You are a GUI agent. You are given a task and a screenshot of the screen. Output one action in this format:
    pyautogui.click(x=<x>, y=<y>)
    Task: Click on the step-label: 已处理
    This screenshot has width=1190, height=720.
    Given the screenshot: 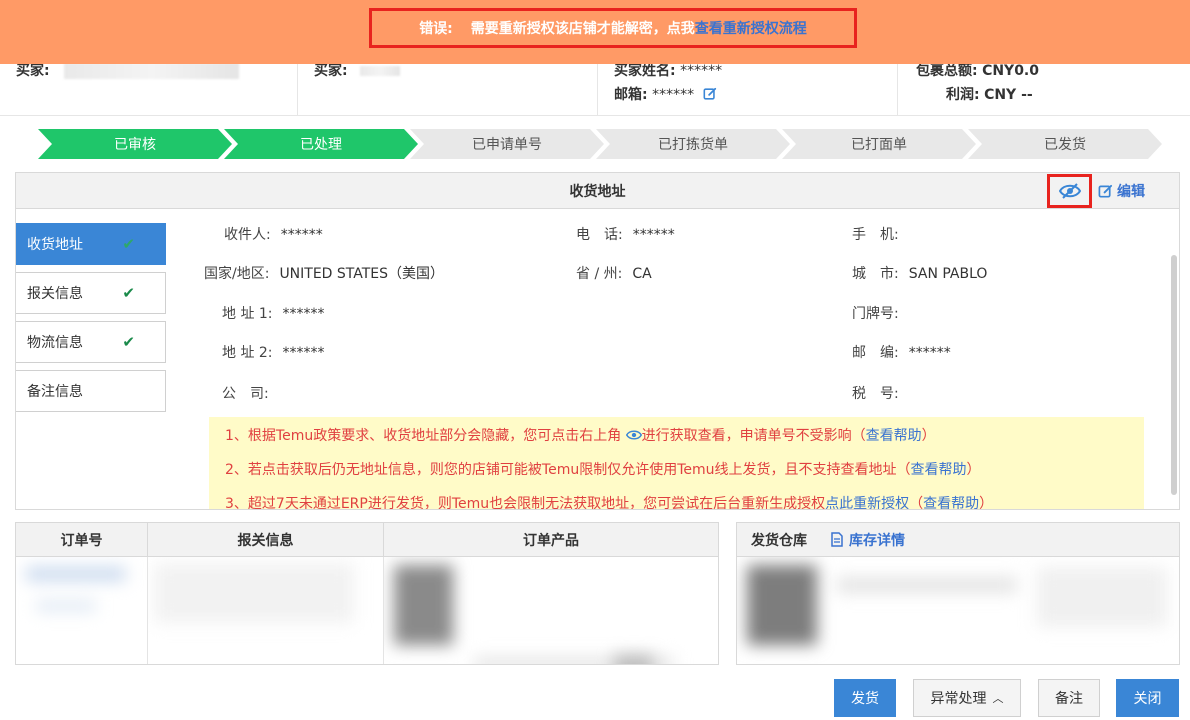 What is the action you would take?
    pyautogui.click(x=321, y=145)
    